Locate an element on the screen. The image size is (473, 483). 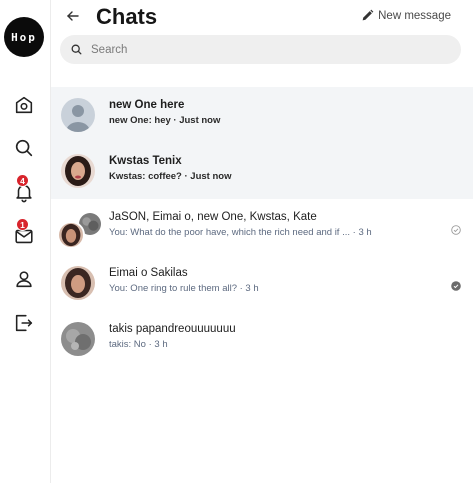
pencil-icon is located at coordinates (368, 15).